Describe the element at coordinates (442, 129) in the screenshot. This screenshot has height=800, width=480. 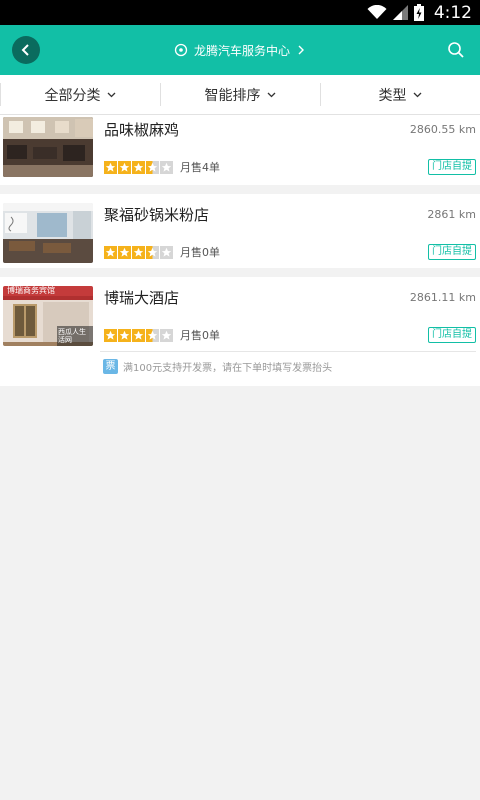
I see `store-distance: 2860.55 km` at that location.